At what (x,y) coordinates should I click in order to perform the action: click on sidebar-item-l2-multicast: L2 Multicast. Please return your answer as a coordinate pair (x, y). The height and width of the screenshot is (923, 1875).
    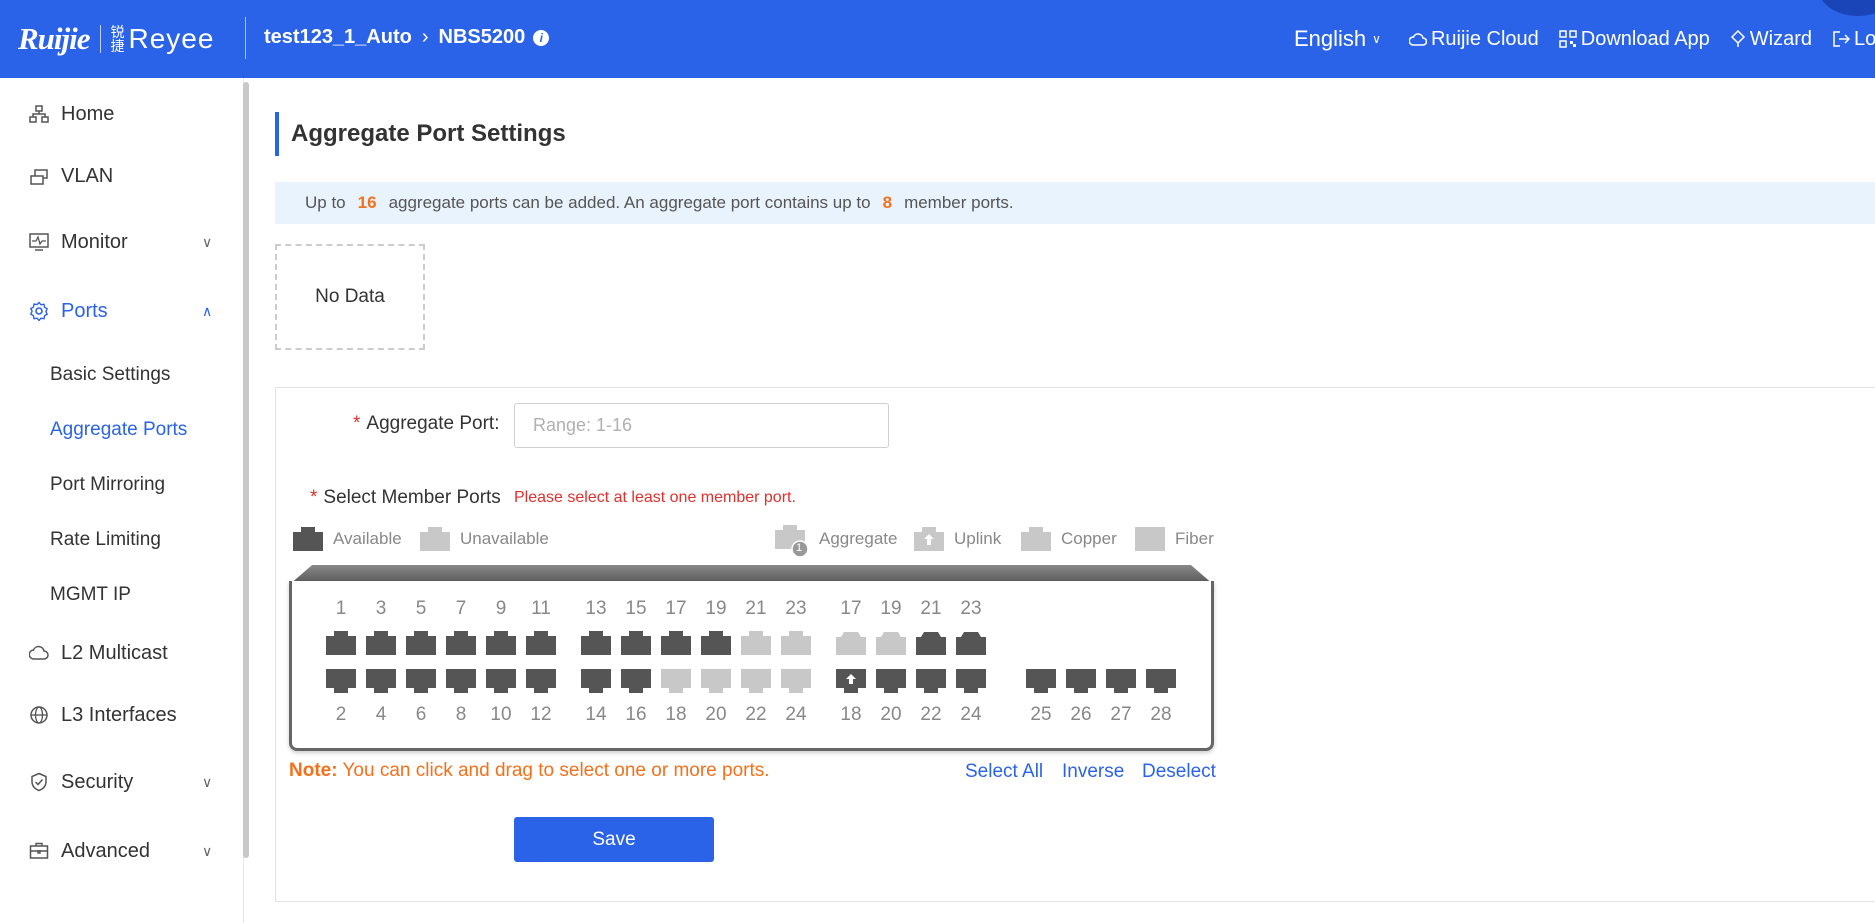
    Looking at the image, I should click on (120, 653).